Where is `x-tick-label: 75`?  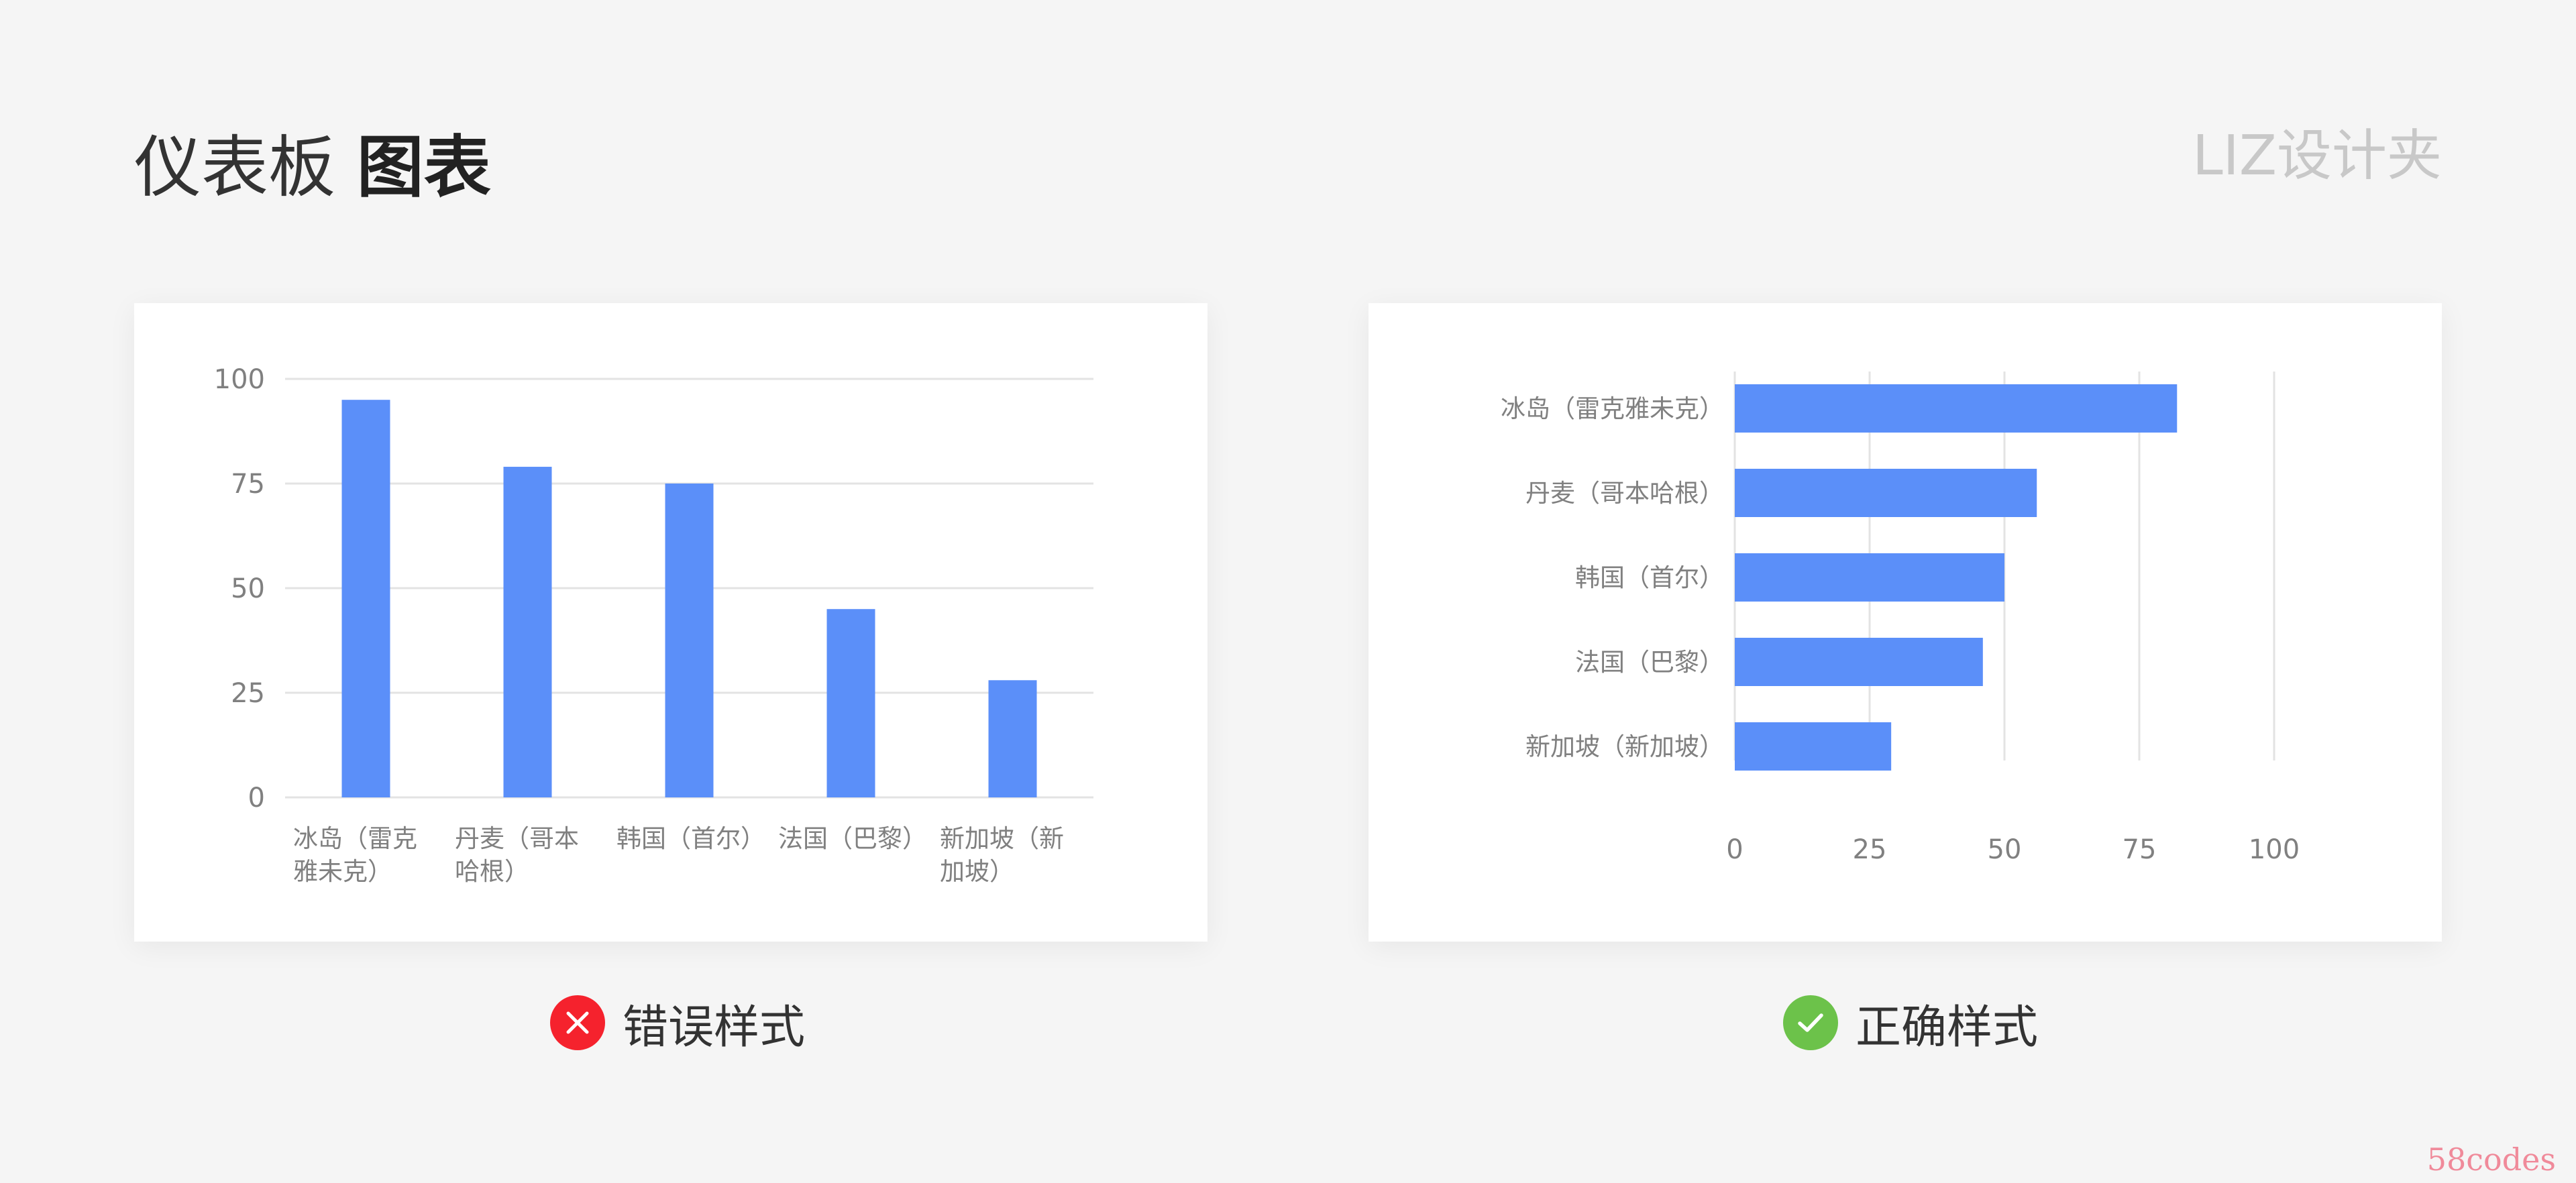 x-tick-label: 75 is located at coordinates (2140, 849).